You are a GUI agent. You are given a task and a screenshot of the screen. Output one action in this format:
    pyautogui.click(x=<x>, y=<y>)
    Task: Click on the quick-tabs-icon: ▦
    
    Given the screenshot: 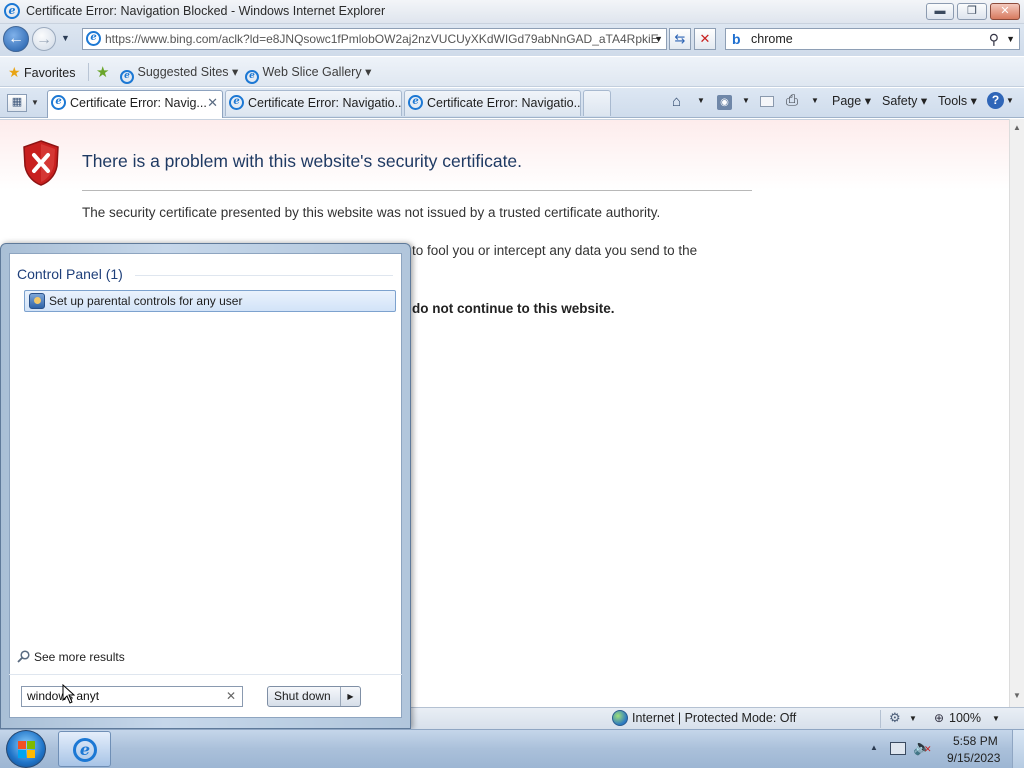 What is the action you would take?
    pyautogui.click(x=17, y=103)
    